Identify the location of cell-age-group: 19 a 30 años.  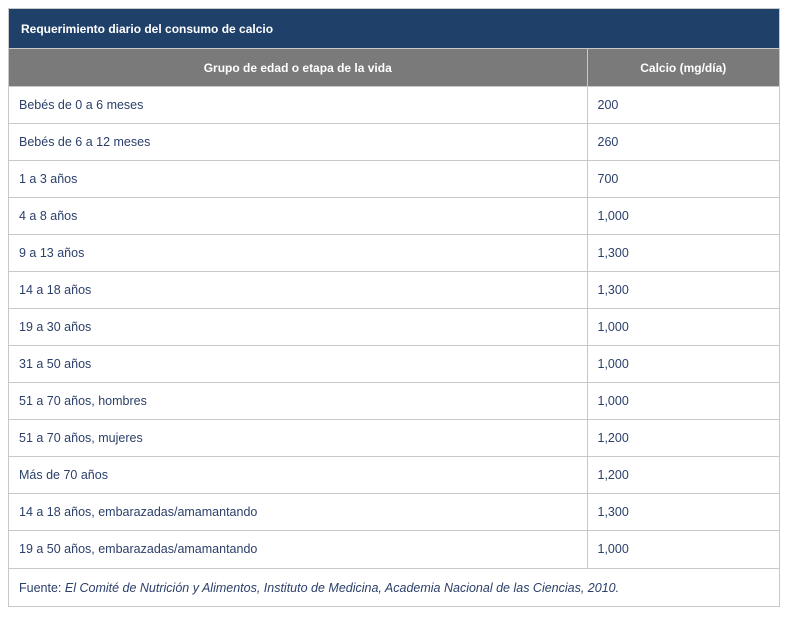
(298, 327).